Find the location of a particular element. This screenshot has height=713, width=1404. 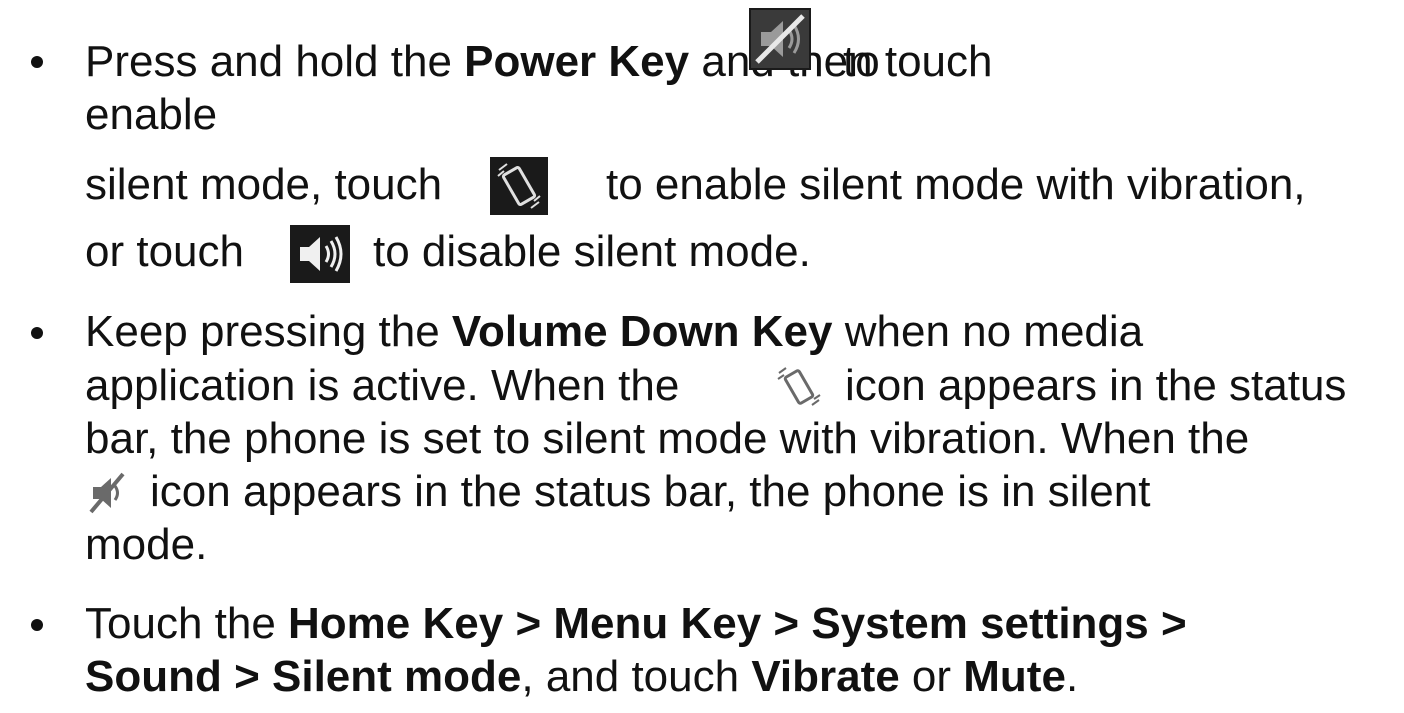

mute-option-label: Mute is located at coordinates (1014, 676).